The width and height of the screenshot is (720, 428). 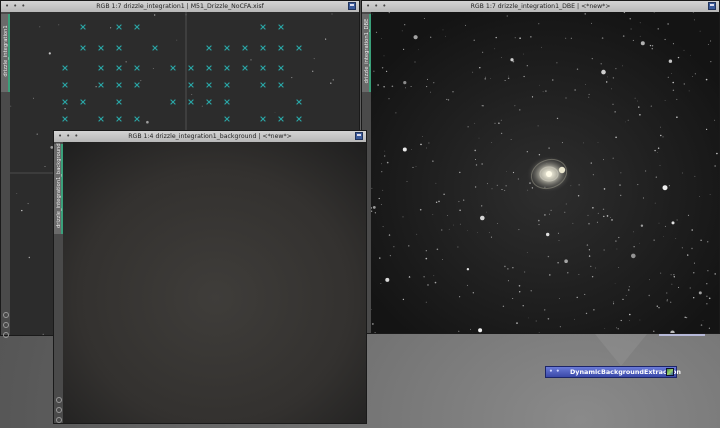 I want to click on sidetab-label-nocfa: drizzle_integration1, so click(x=5, y=53).